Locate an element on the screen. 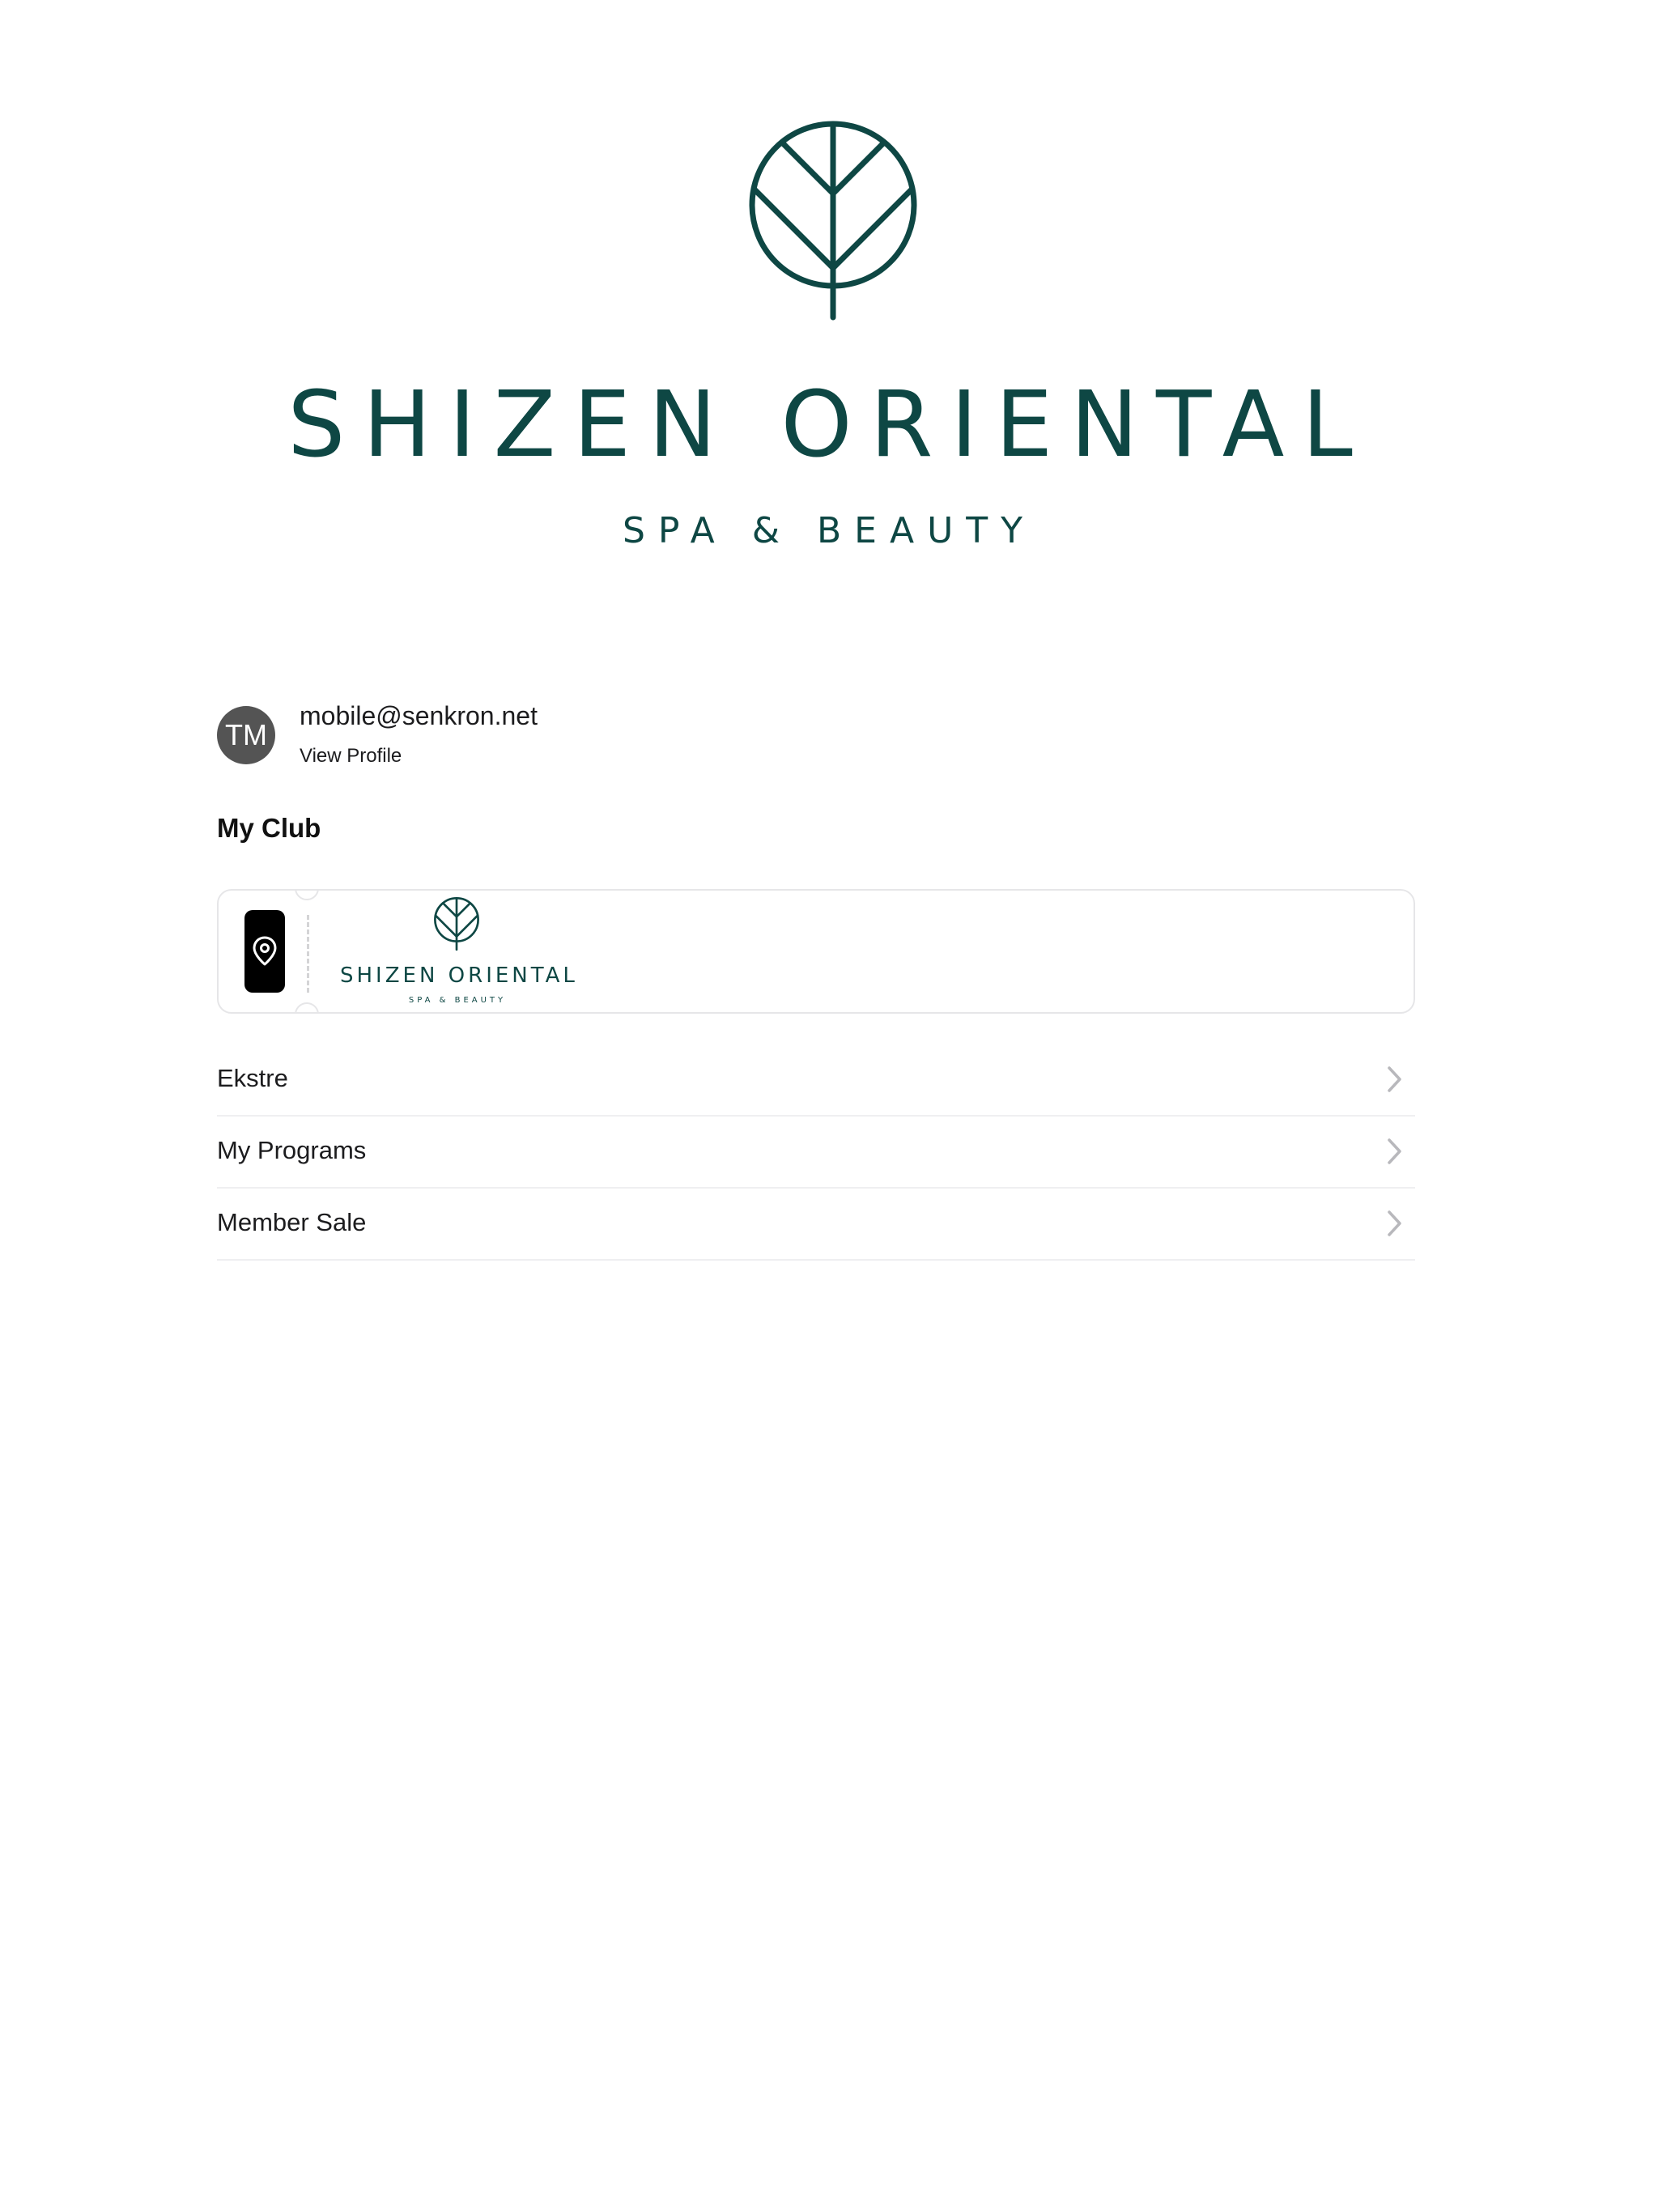  club-logo-name: SHIZEN ORIENTAL is located at coordinates (459, 976).